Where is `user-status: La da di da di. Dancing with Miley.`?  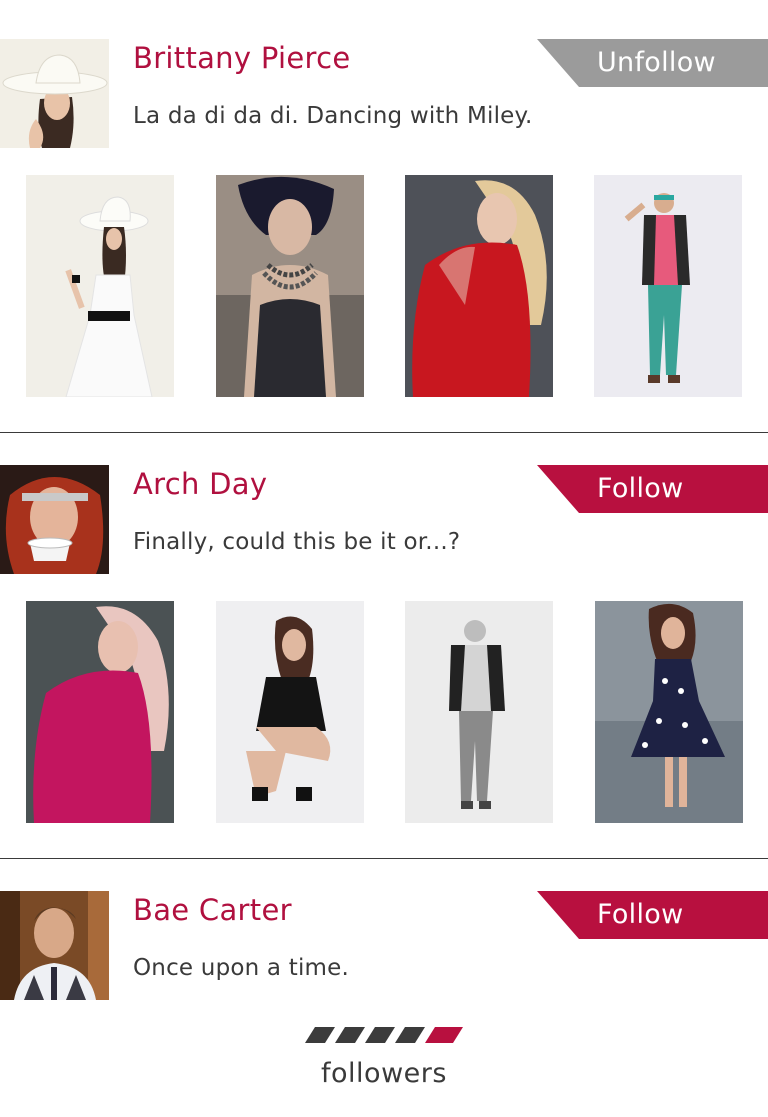
user-status: La da di da di. Dancing with Miley. is located at coordinates (333, 116).